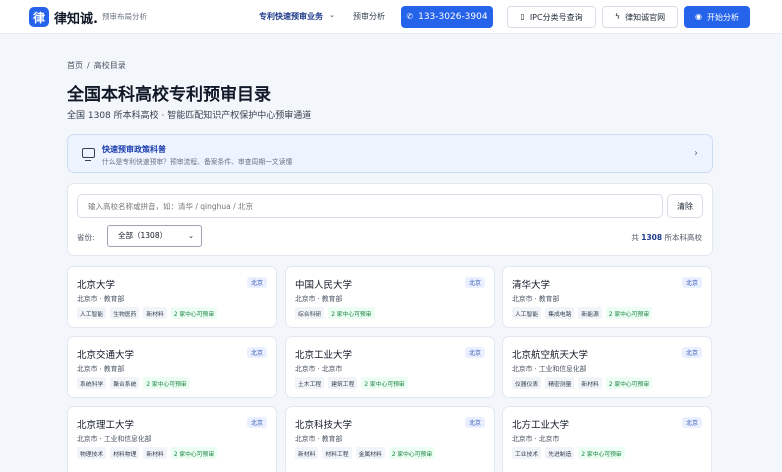 The image size is (782, 472). I want to click on university-card: 北京科技大学 北京 北京市 · 教育部 新材料 材料工程 金属材料 2 家中心可预审, so click(390, 439).